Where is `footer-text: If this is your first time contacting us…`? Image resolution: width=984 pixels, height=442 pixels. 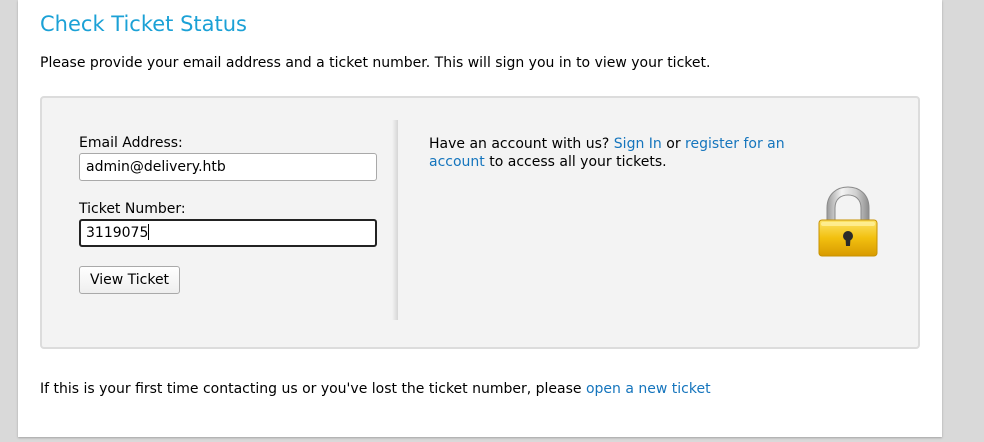
footer-text: If this is your first time contacting us… is located at coordinates (375, 389).